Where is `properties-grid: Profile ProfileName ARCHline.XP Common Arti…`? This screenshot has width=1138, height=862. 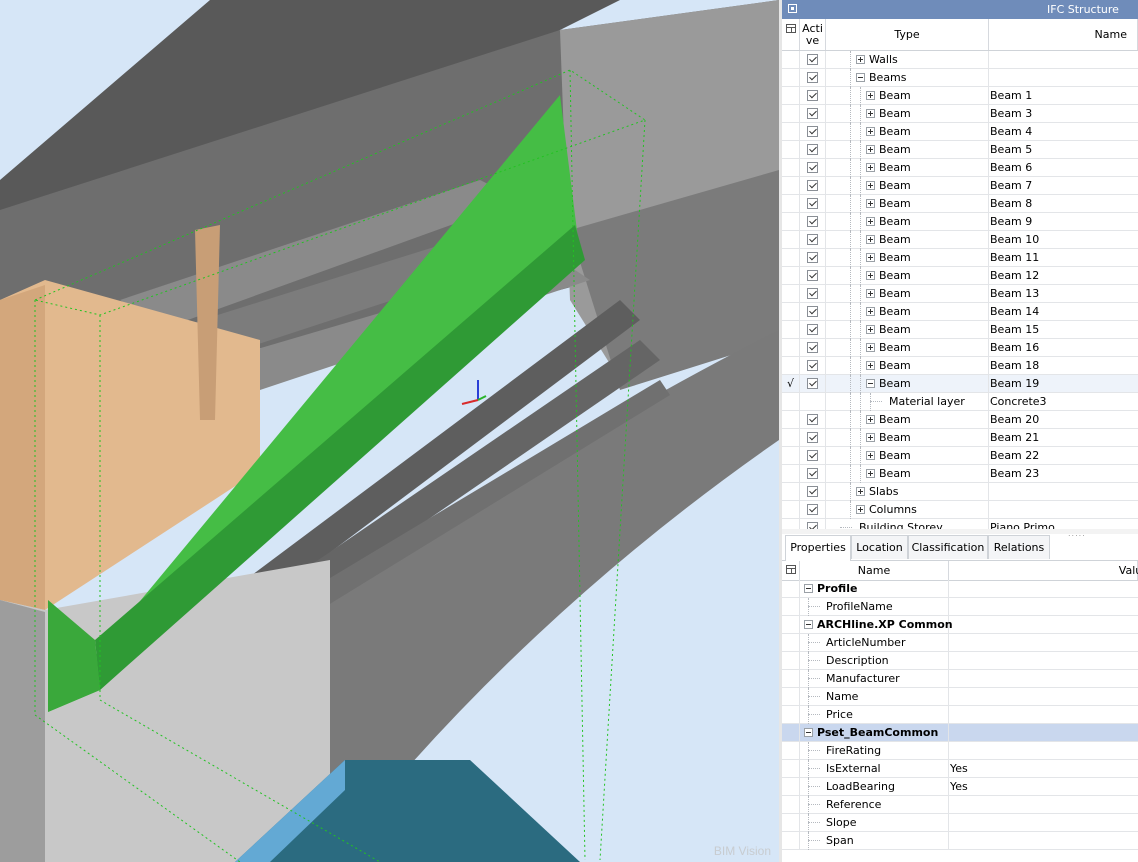
properties-grid: Profile ProfileName ARCHline.XP Common Arti… is located at coordinates (960, 721).